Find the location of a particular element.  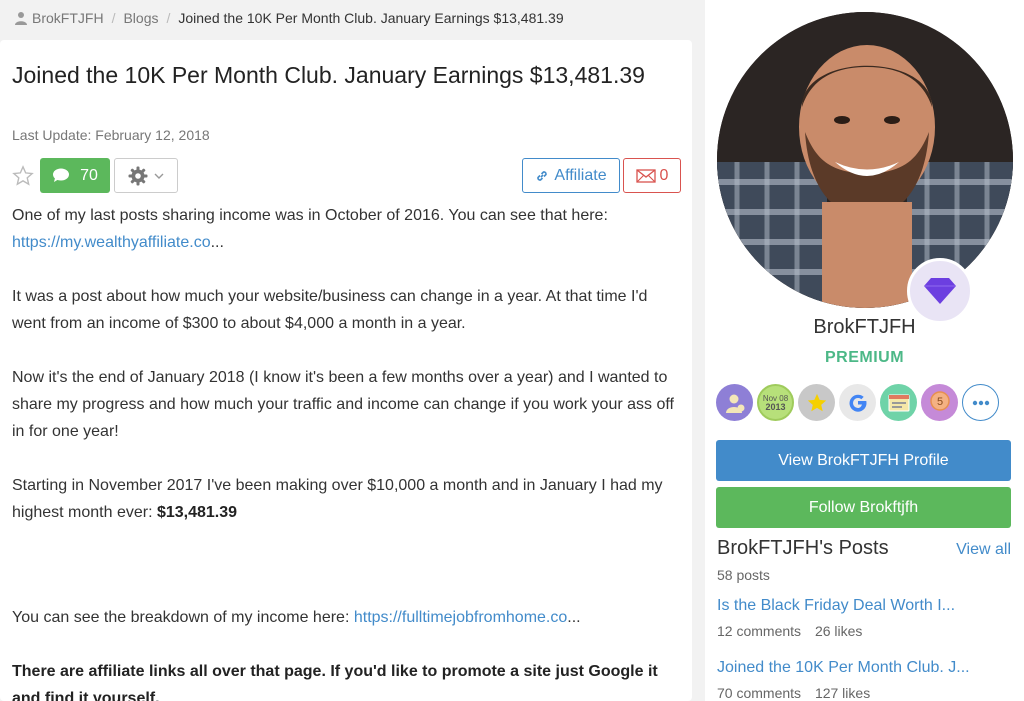

breadcrumb-blogs-link: Blogs is located at coordinates (140, 18).